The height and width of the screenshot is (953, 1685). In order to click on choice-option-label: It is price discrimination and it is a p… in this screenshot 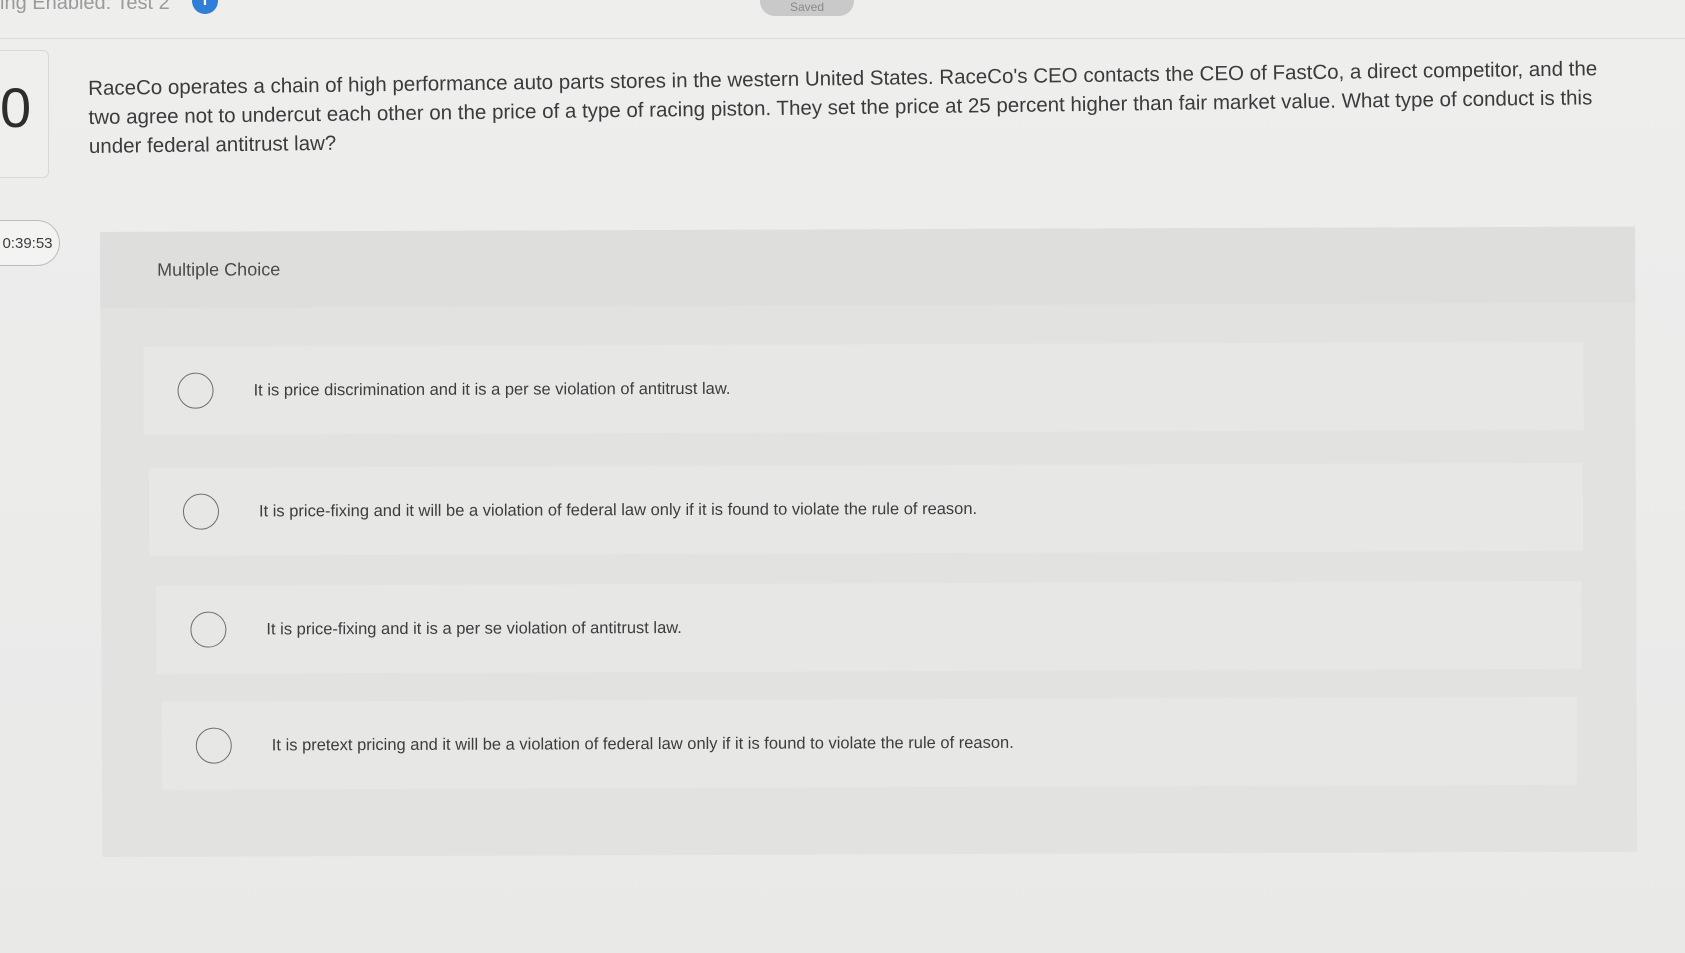, I will do `click(492, 389)`.